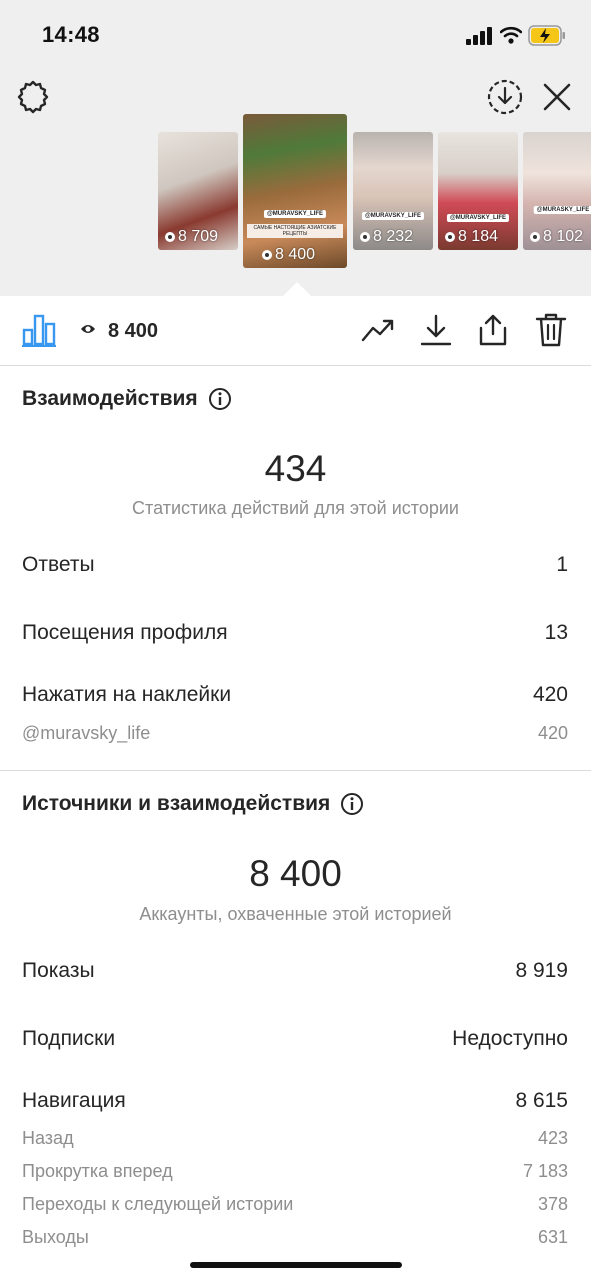 This screenshot has width=591, height=1280. What do you see at coordinates (541, 1100) in the screenshot?
I see `metric-value: 8 615` at bounding box center [541, 1100].